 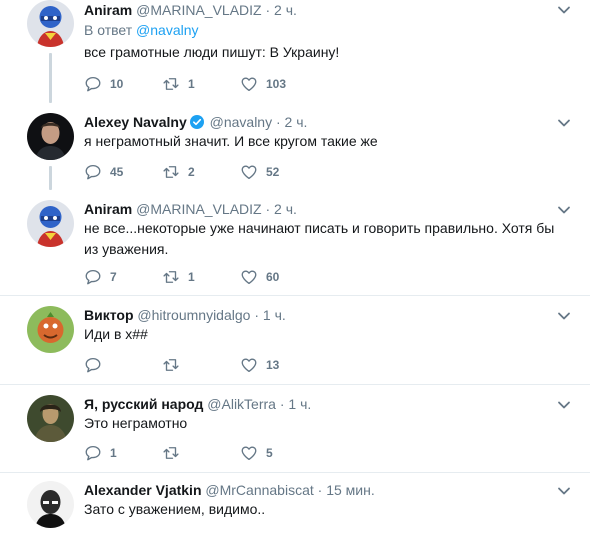 I want to click on retweet-count: 2, so click(x=191, y=172).